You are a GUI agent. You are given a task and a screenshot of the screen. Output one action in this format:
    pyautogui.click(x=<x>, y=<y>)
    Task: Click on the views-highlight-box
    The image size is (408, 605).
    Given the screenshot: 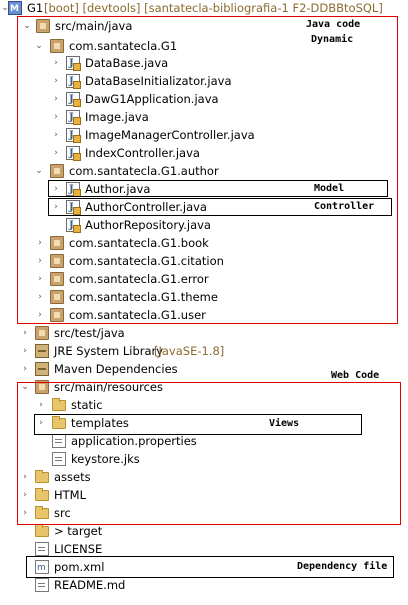 What is the action you would take?
    pyautogui.click(x=198, y=424)
    